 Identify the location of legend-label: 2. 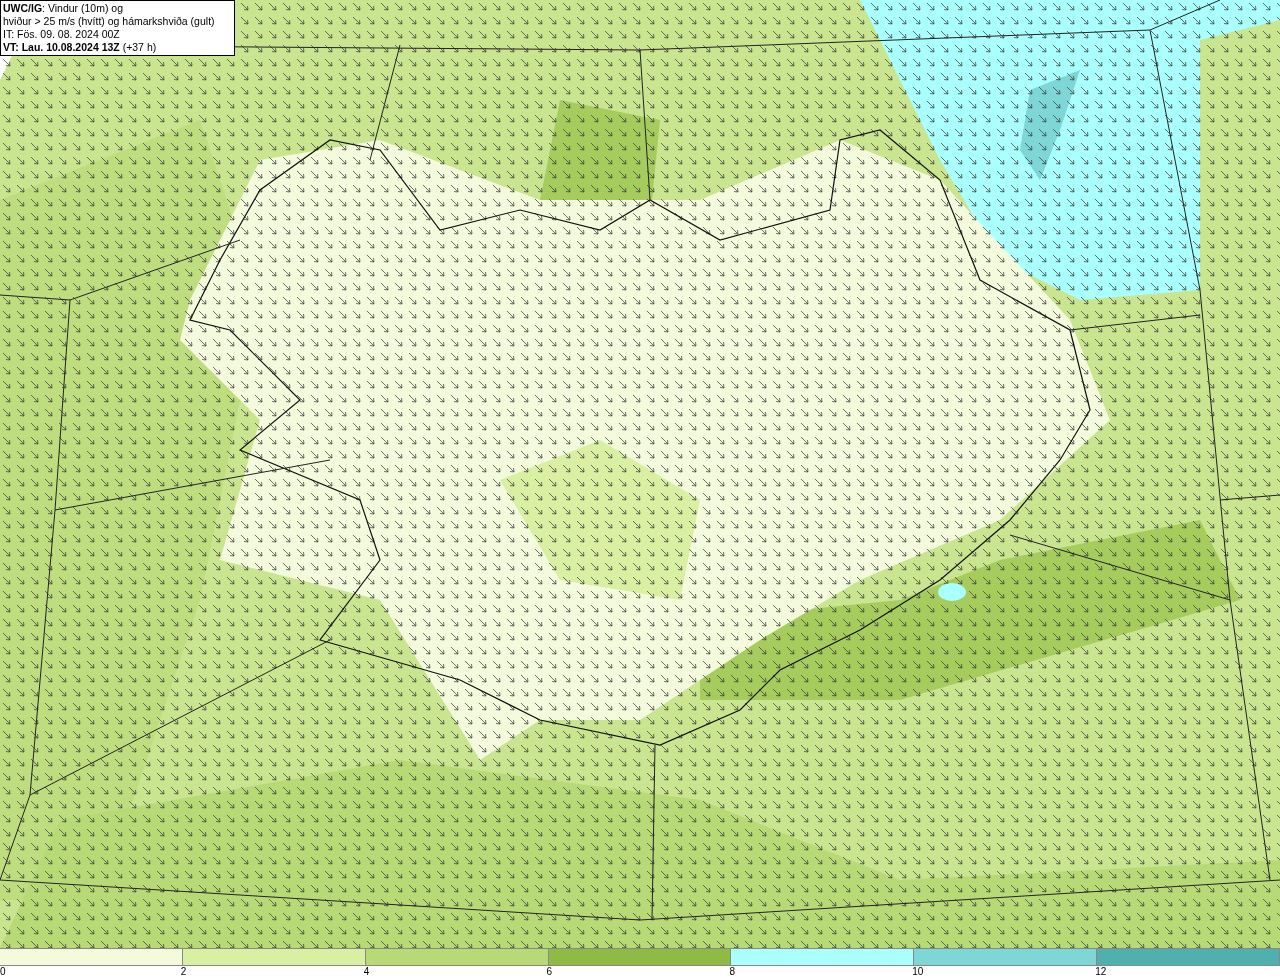
(183, 971).